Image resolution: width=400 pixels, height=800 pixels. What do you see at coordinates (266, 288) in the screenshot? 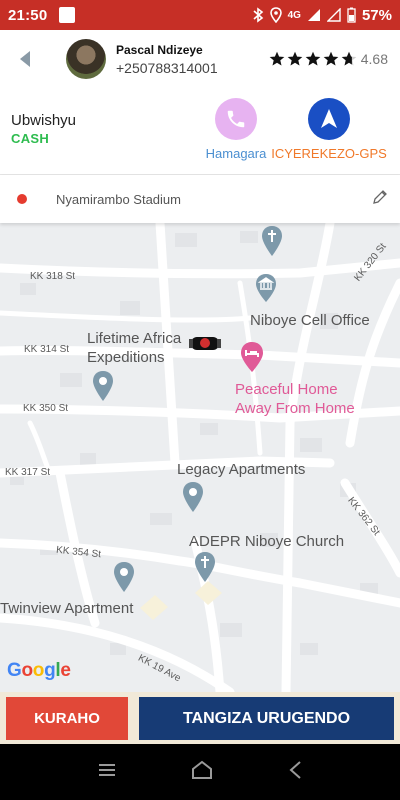
I see `government-pin-icon` at bounding box center [266, 288].